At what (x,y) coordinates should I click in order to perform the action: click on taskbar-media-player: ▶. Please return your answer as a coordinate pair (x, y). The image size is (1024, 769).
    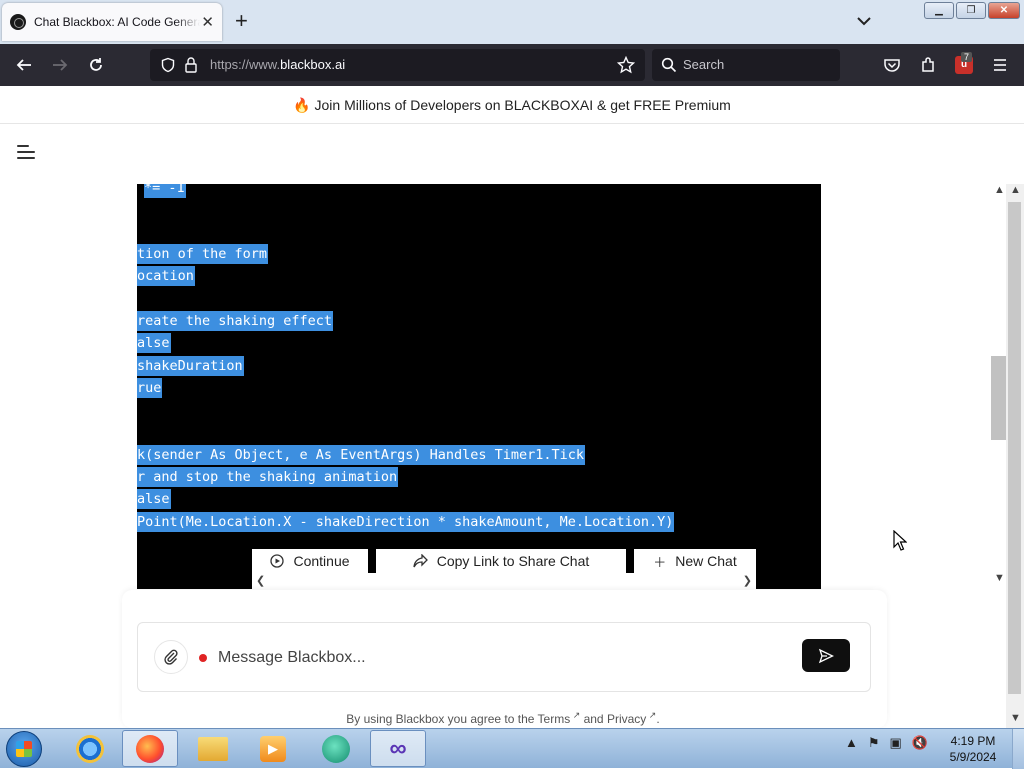
    Looking at the image, I should click on (273, 748).